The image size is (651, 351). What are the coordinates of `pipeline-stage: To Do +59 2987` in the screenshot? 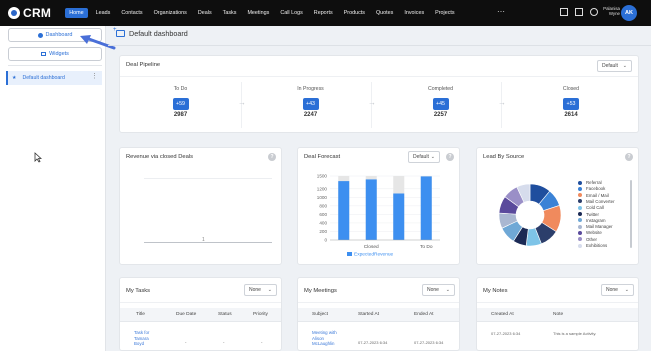 It's located at (181, 105).